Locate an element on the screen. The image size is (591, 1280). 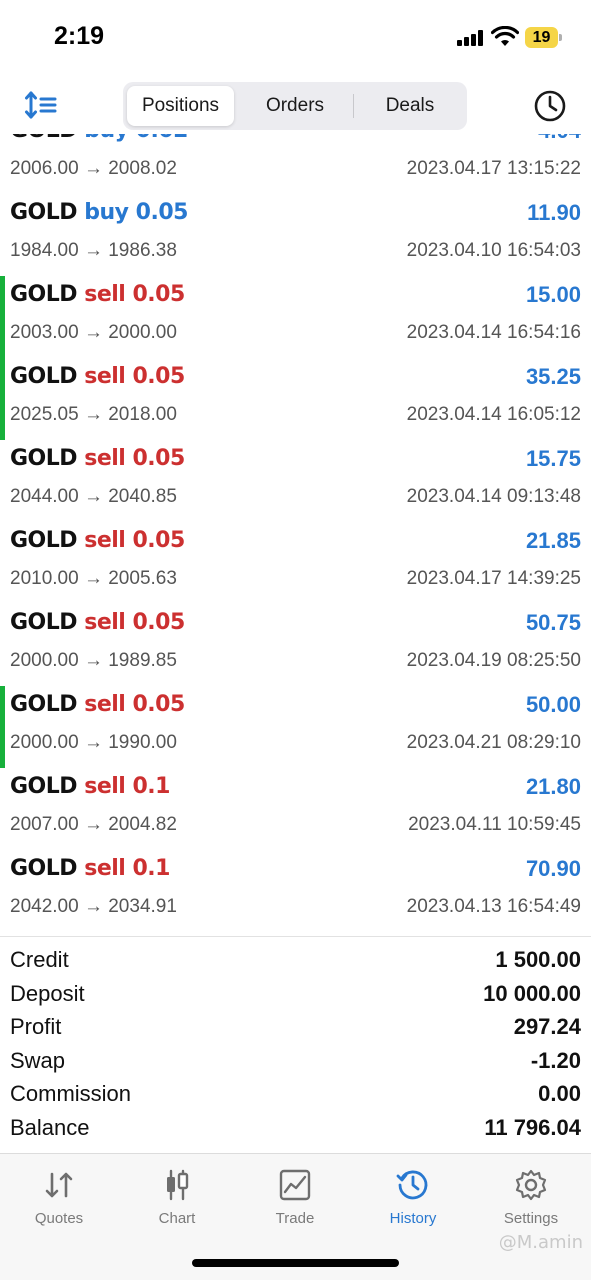
deal-prices: 2007.00 → 2004.82 is located at coordinates (93, 824).